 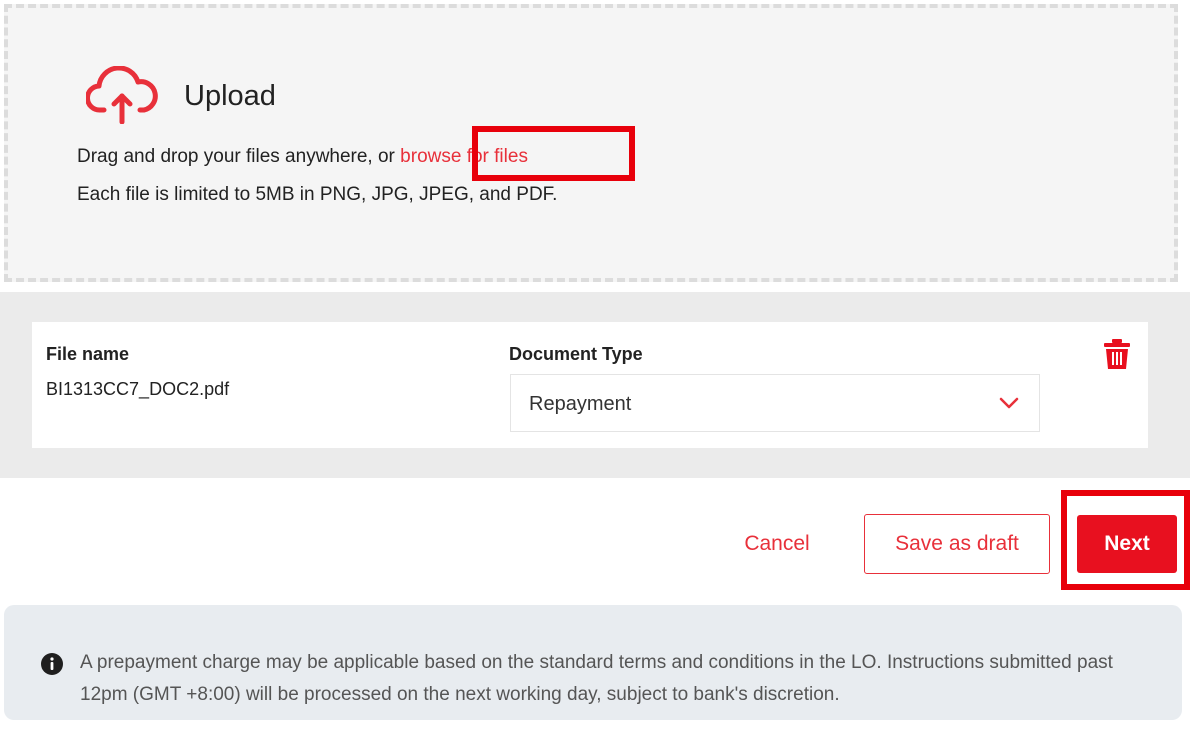 I want to click on chevron-down-icon, so click(x=1009, y=403).